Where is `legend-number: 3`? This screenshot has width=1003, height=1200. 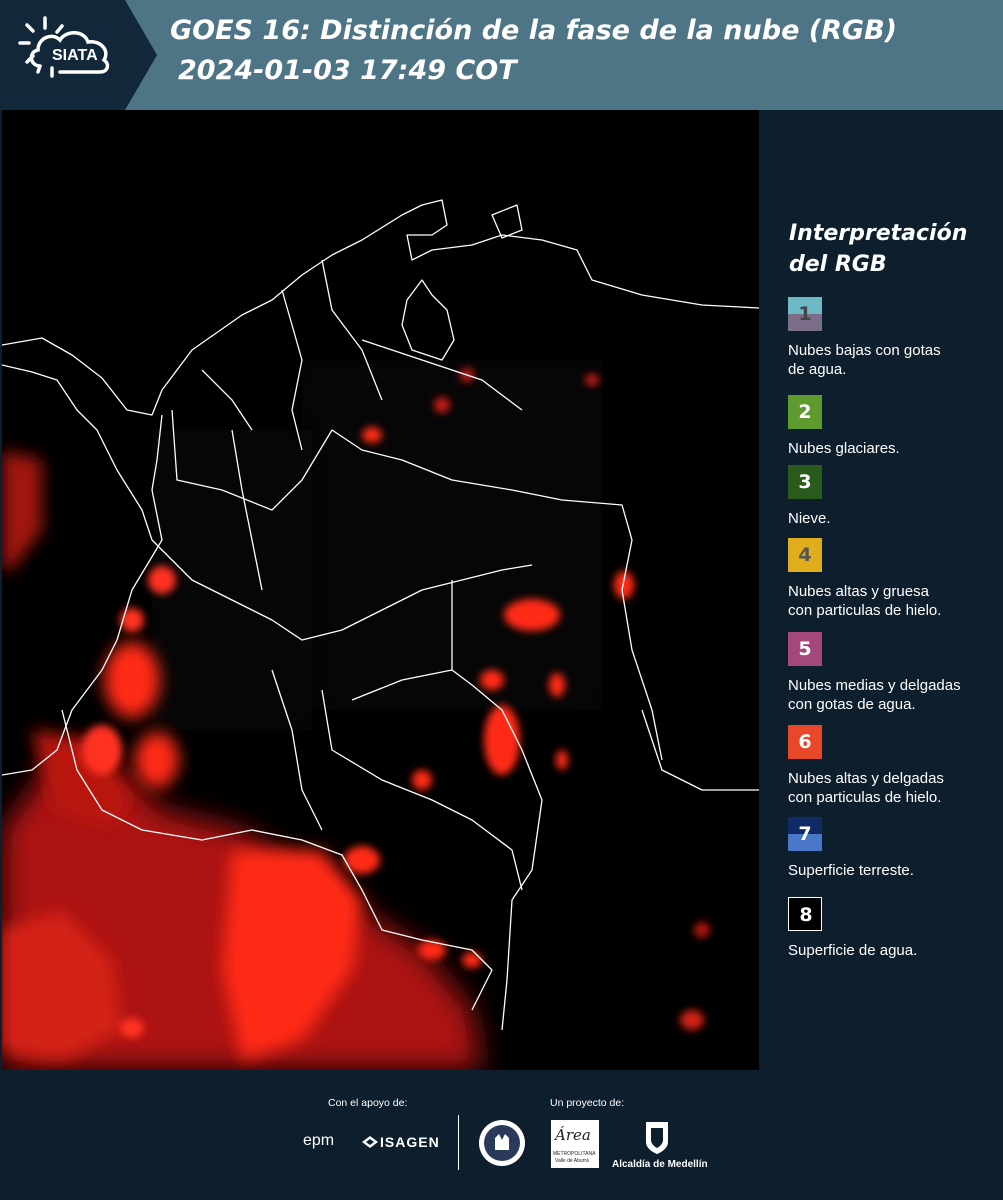
legend-number: 3 is located at coordinates (805, 482).